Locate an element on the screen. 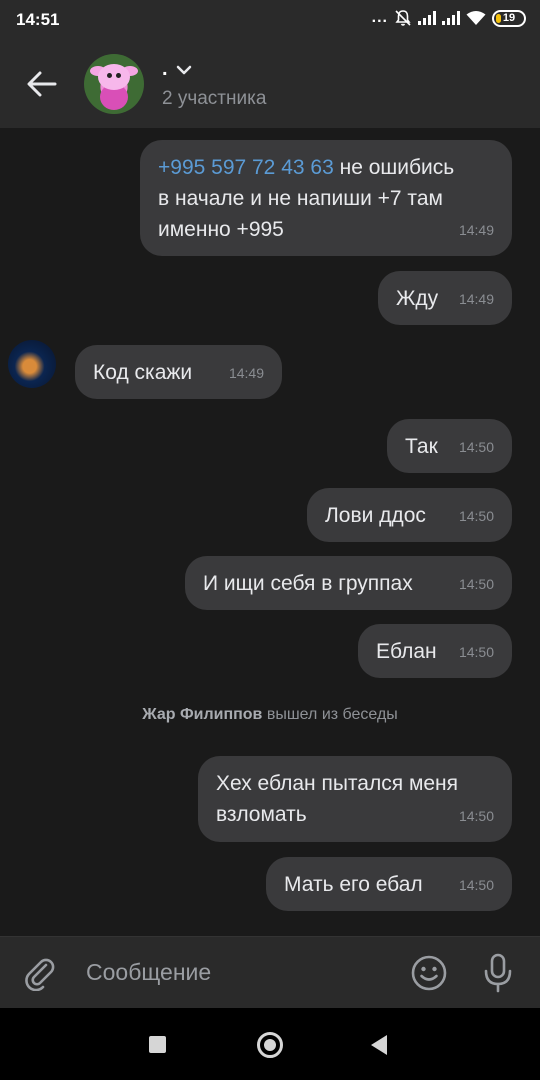  status-bar: 14:51 ... 19 is located at coordinates (270, 20).